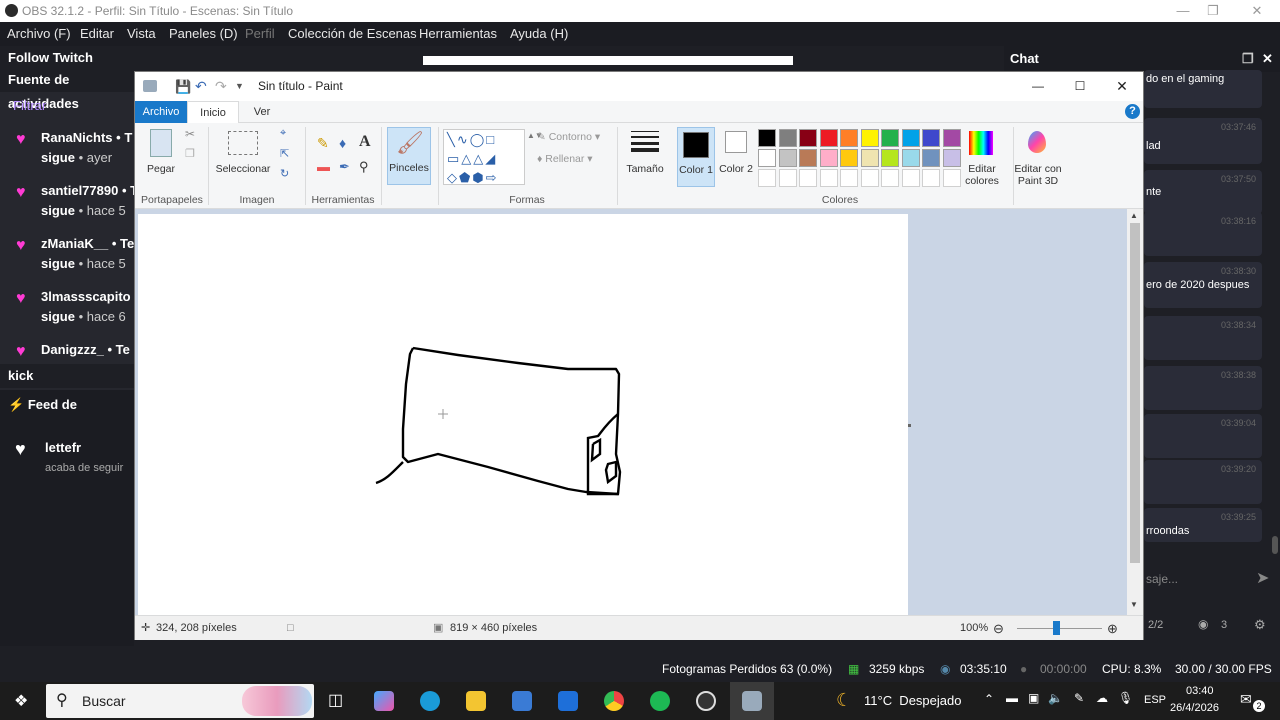  Describe the element at coordinates (572, 137) in the screenshot. I see `outline-button: ✎ Contorno ▾` at that location.